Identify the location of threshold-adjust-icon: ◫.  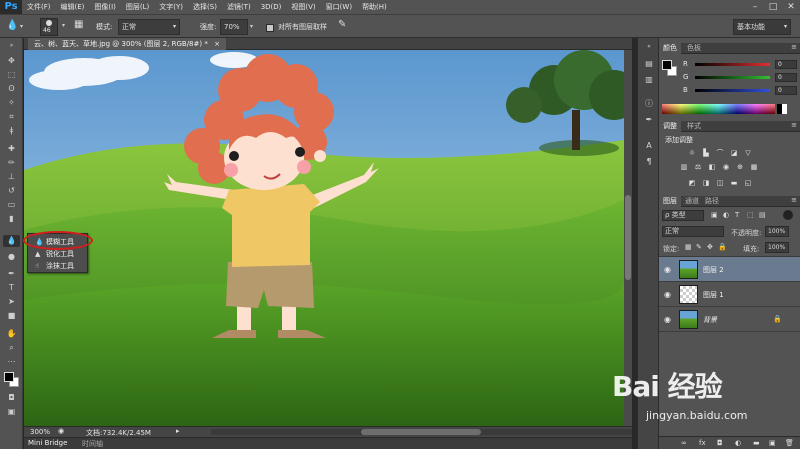
(720, 183).